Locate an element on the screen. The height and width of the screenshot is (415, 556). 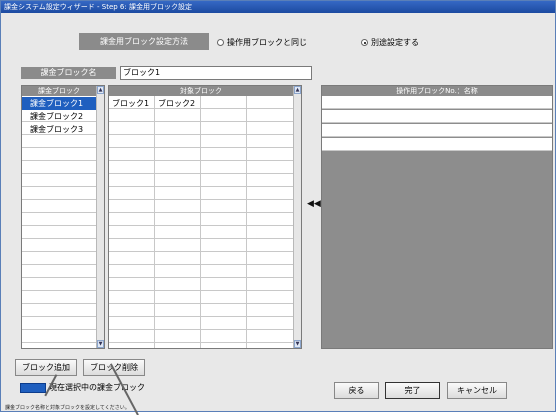
transfer-left-button: ◀◀ is located at coordinates (314, 204).